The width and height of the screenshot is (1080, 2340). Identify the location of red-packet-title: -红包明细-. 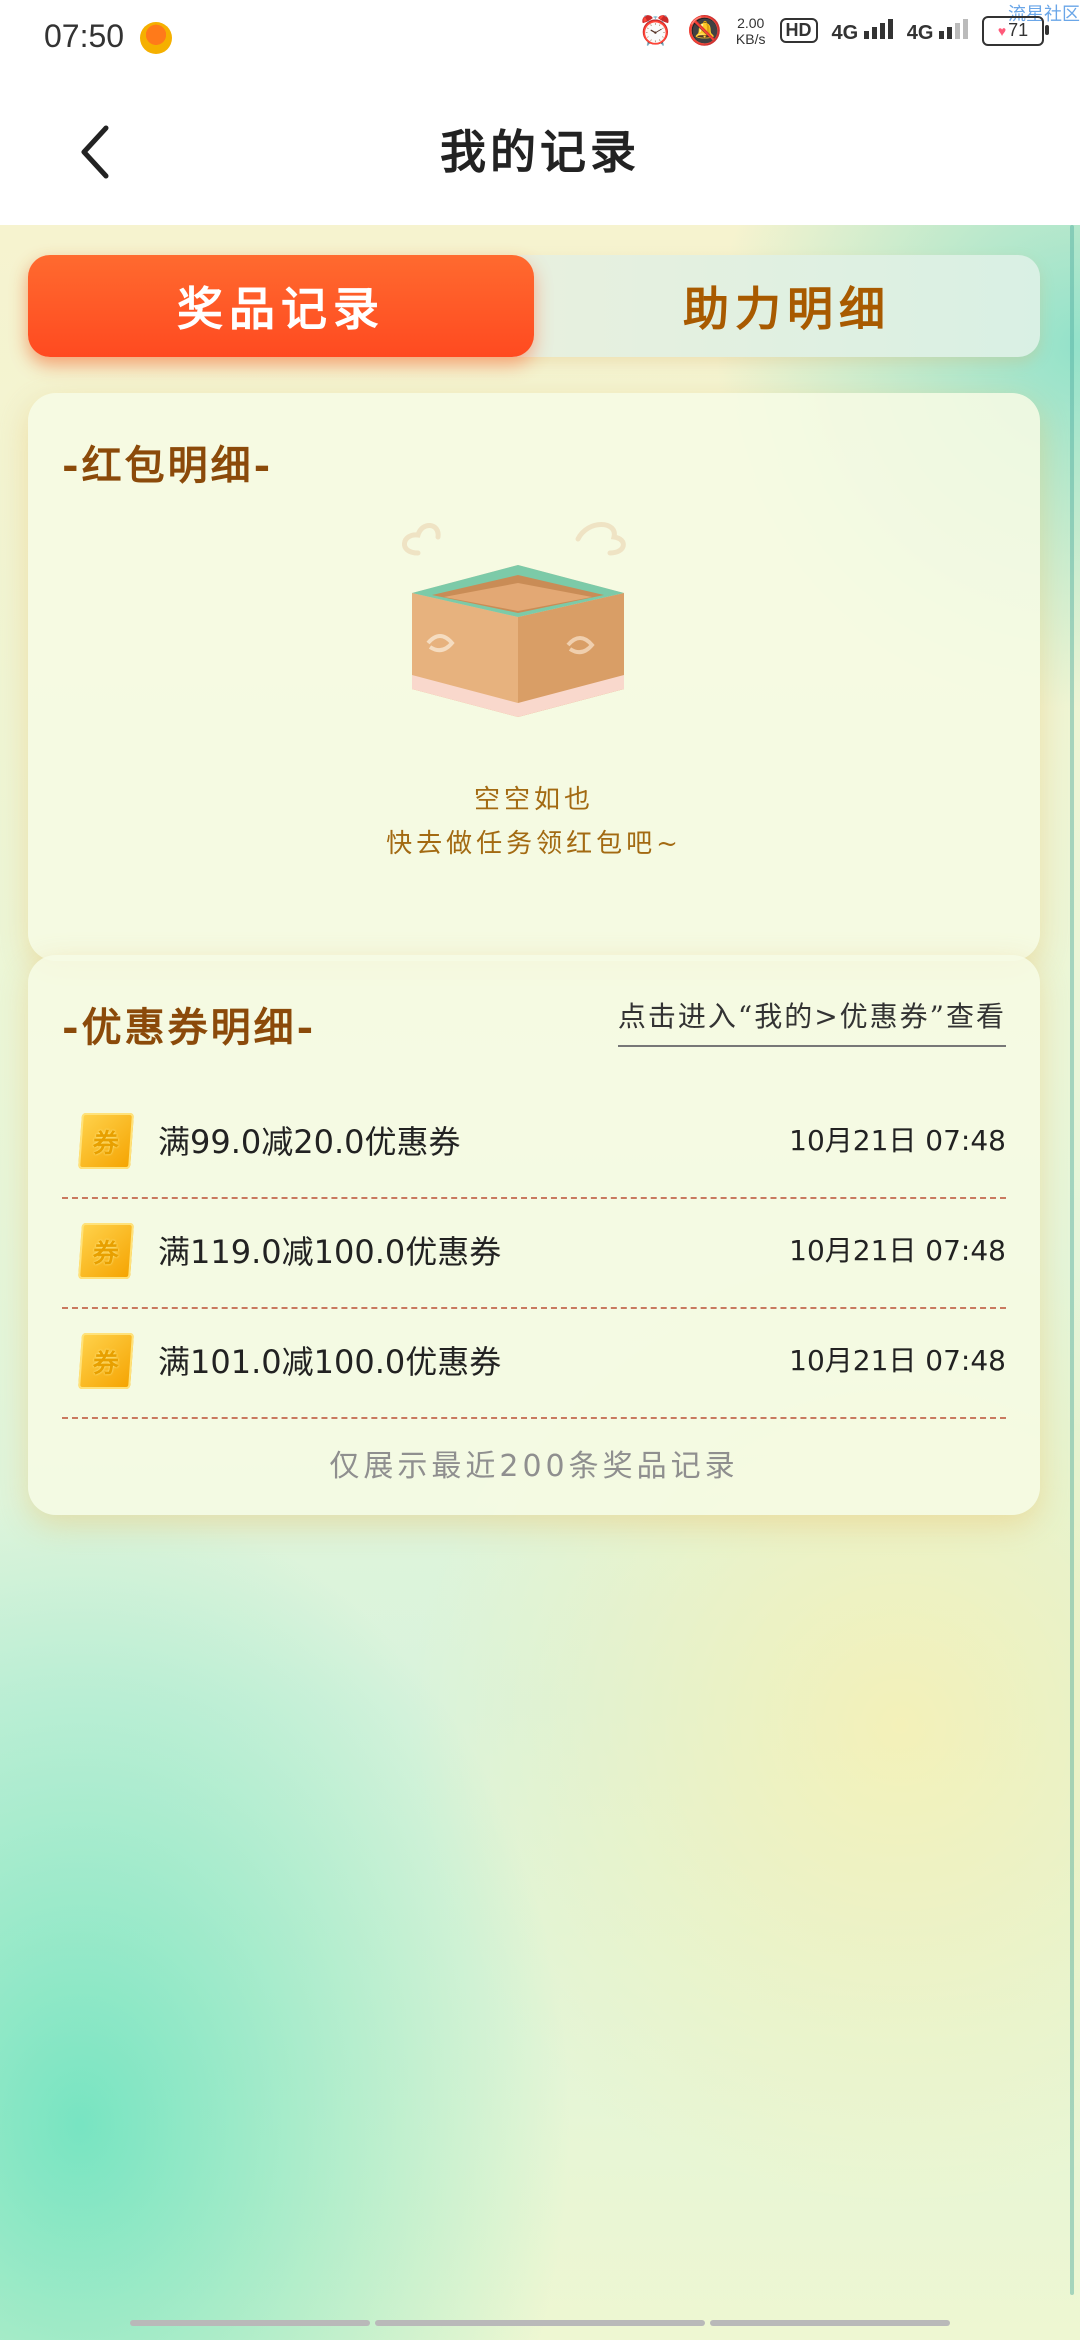
(168, 465).